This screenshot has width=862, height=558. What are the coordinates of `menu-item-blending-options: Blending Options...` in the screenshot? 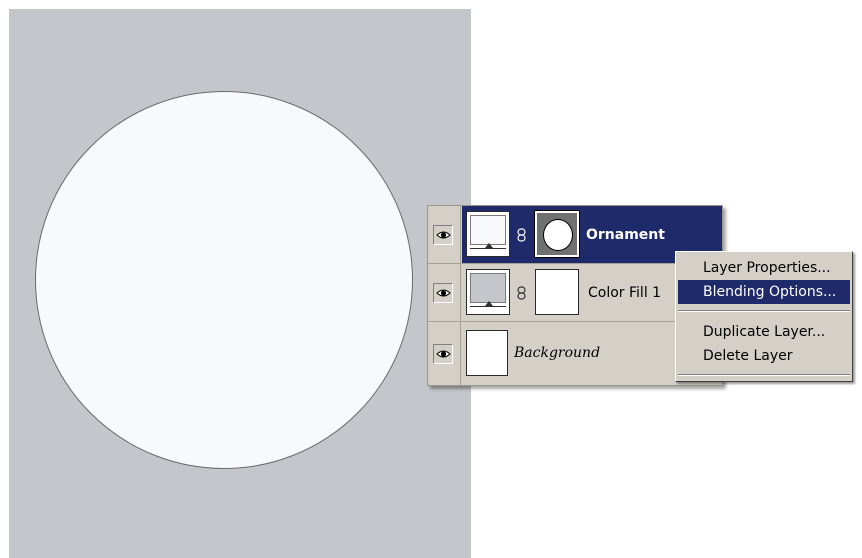 It's located at (764, 292).